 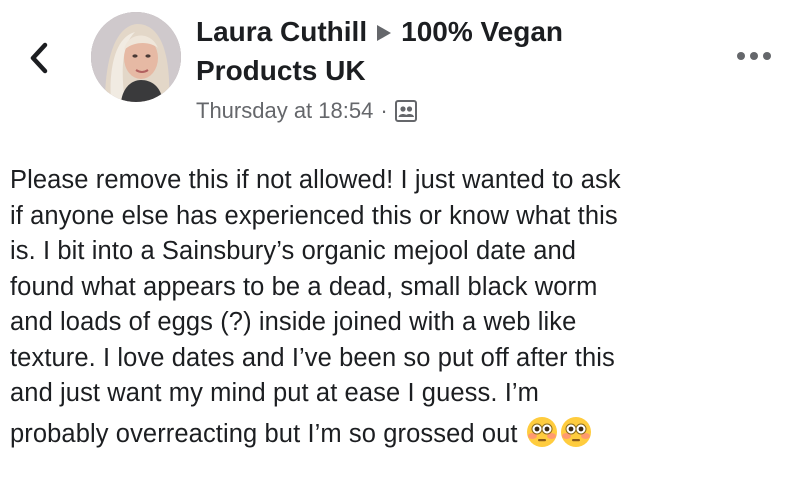 I want to click on group-members-icon, so click(x=405, y=111).